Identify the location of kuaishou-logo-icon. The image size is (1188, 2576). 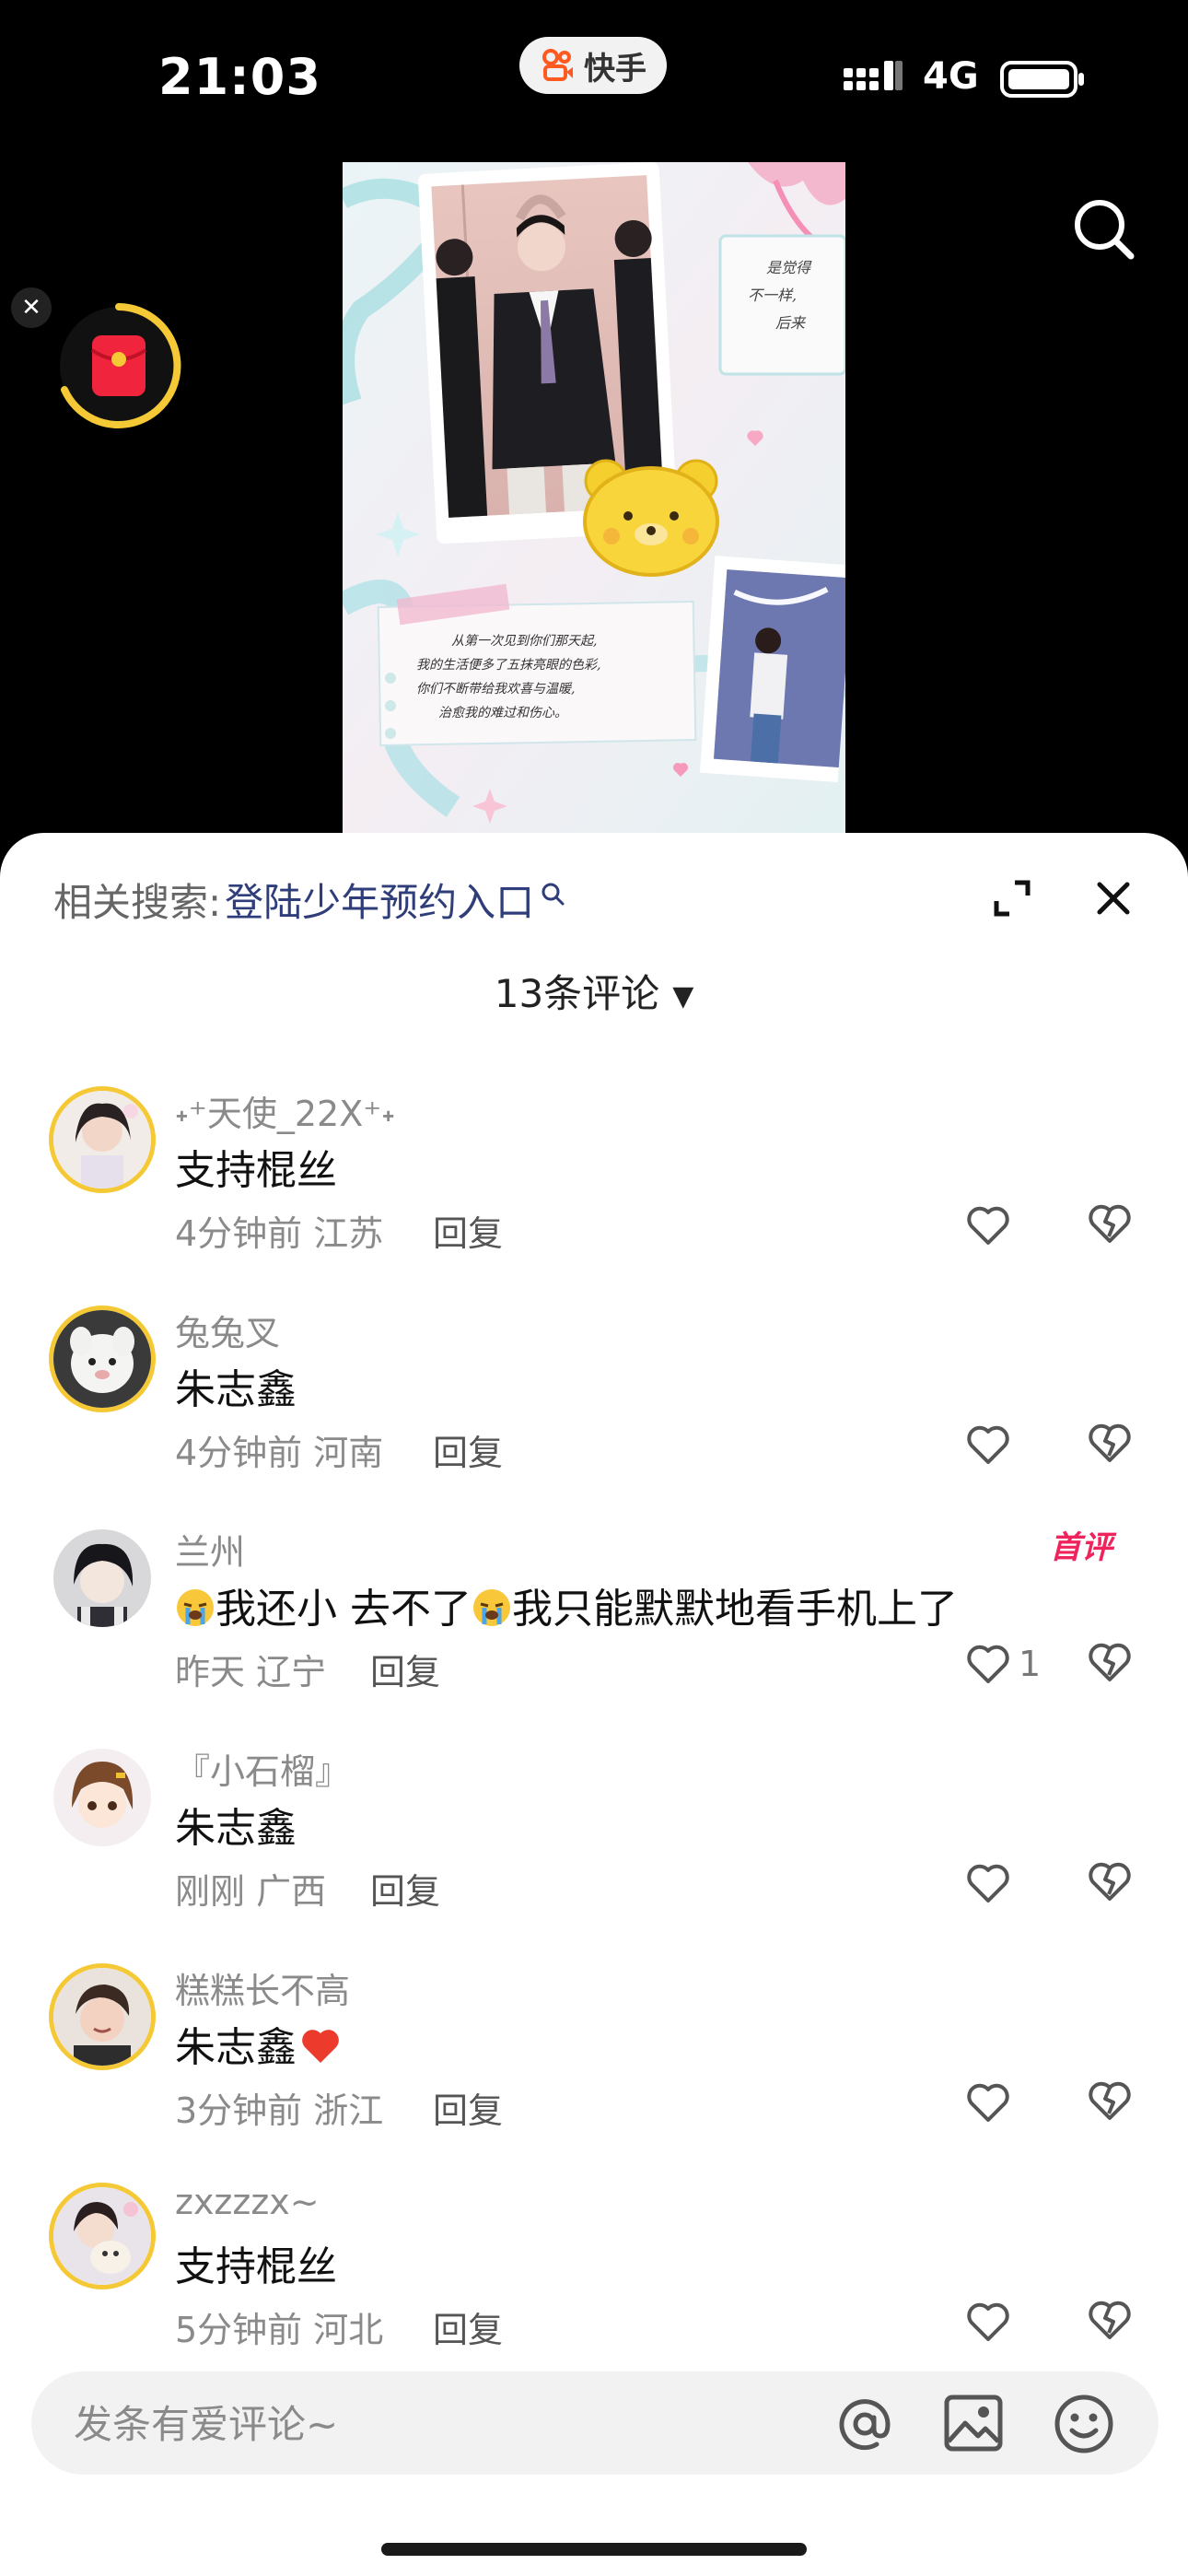
(557, 65).